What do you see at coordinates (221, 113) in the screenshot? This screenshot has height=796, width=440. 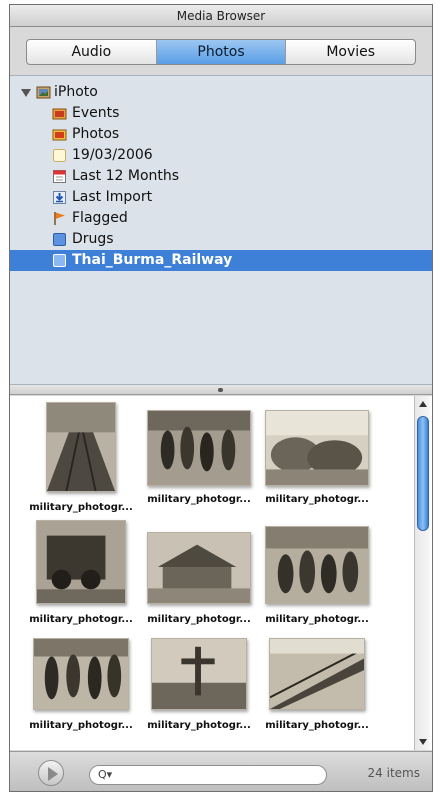 I see `source-item-events: Events` at bounding box center [221, 113].